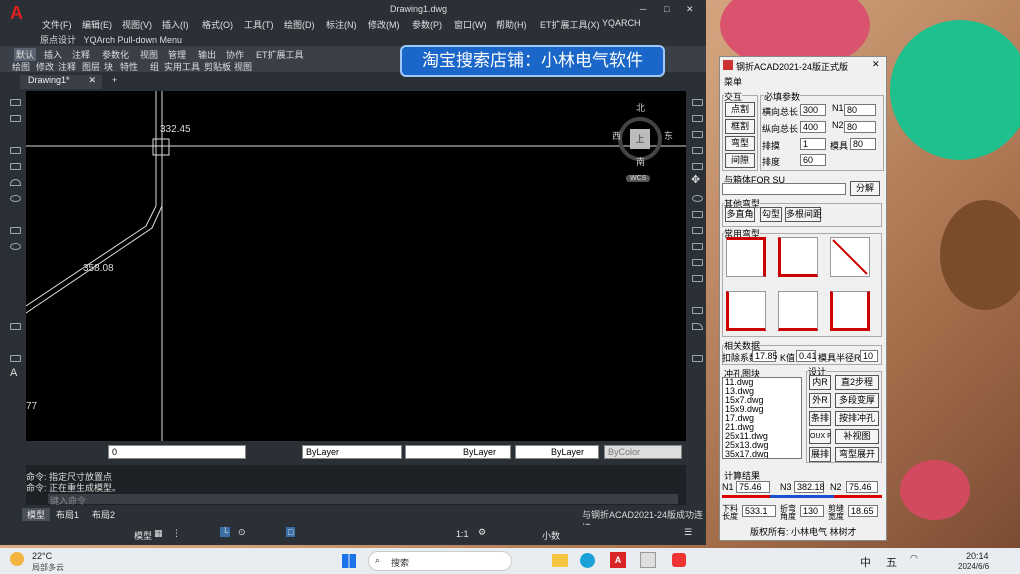  Describe the element at coordinates (67, 514) in the screenshot. I see `tab-layout1: 布局1` at that location.